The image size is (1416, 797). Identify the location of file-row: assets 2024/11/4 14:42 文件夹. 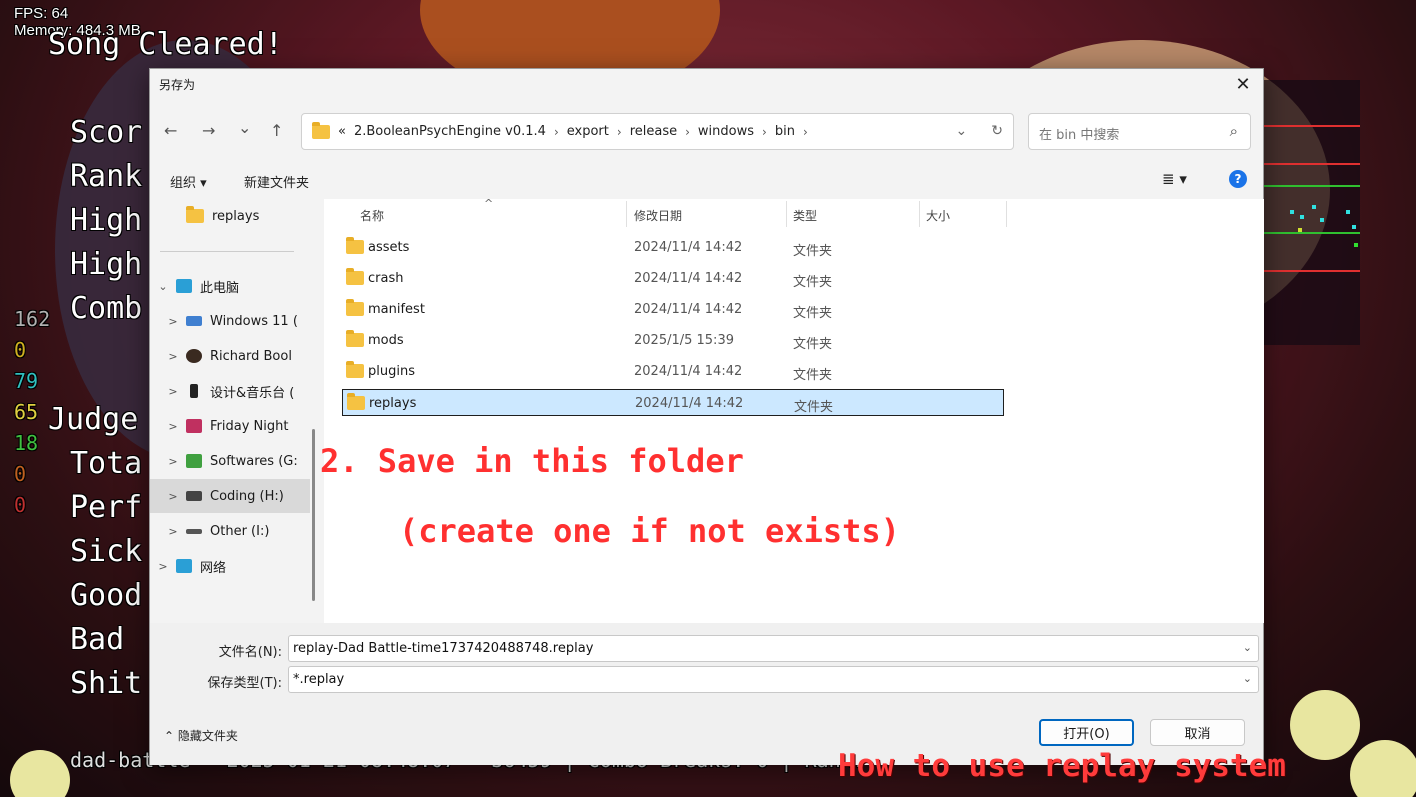
(673, 247).